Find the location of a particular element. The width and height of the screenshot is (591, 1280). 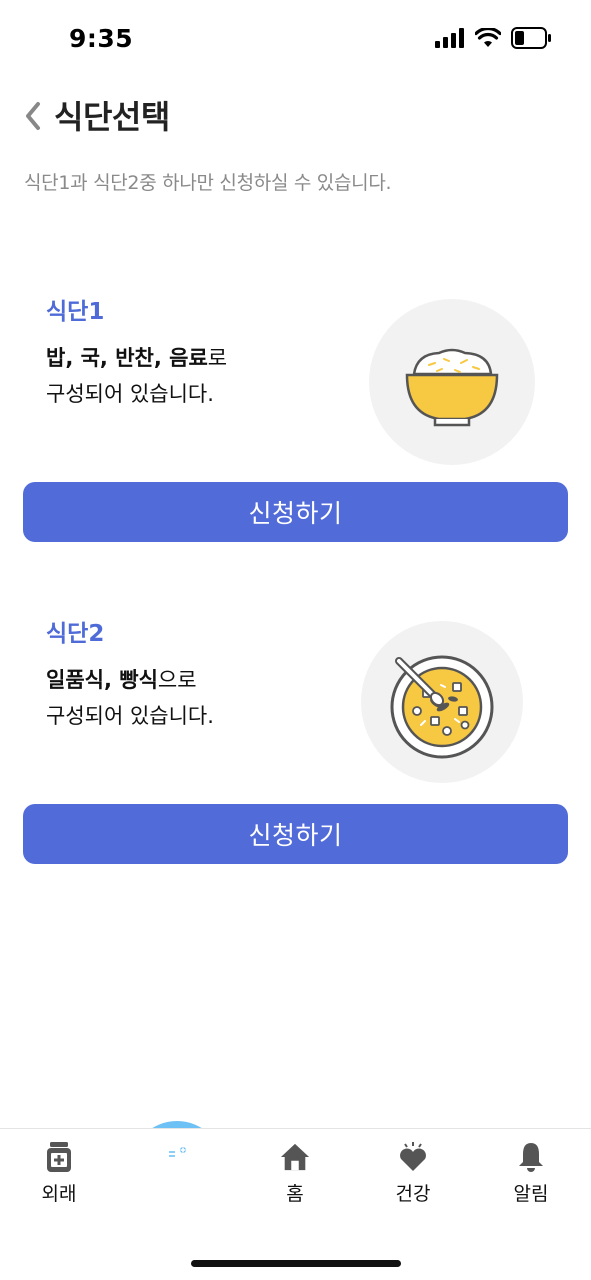

menu-desc-tail: 으로 is located at coordinates (177, 680).